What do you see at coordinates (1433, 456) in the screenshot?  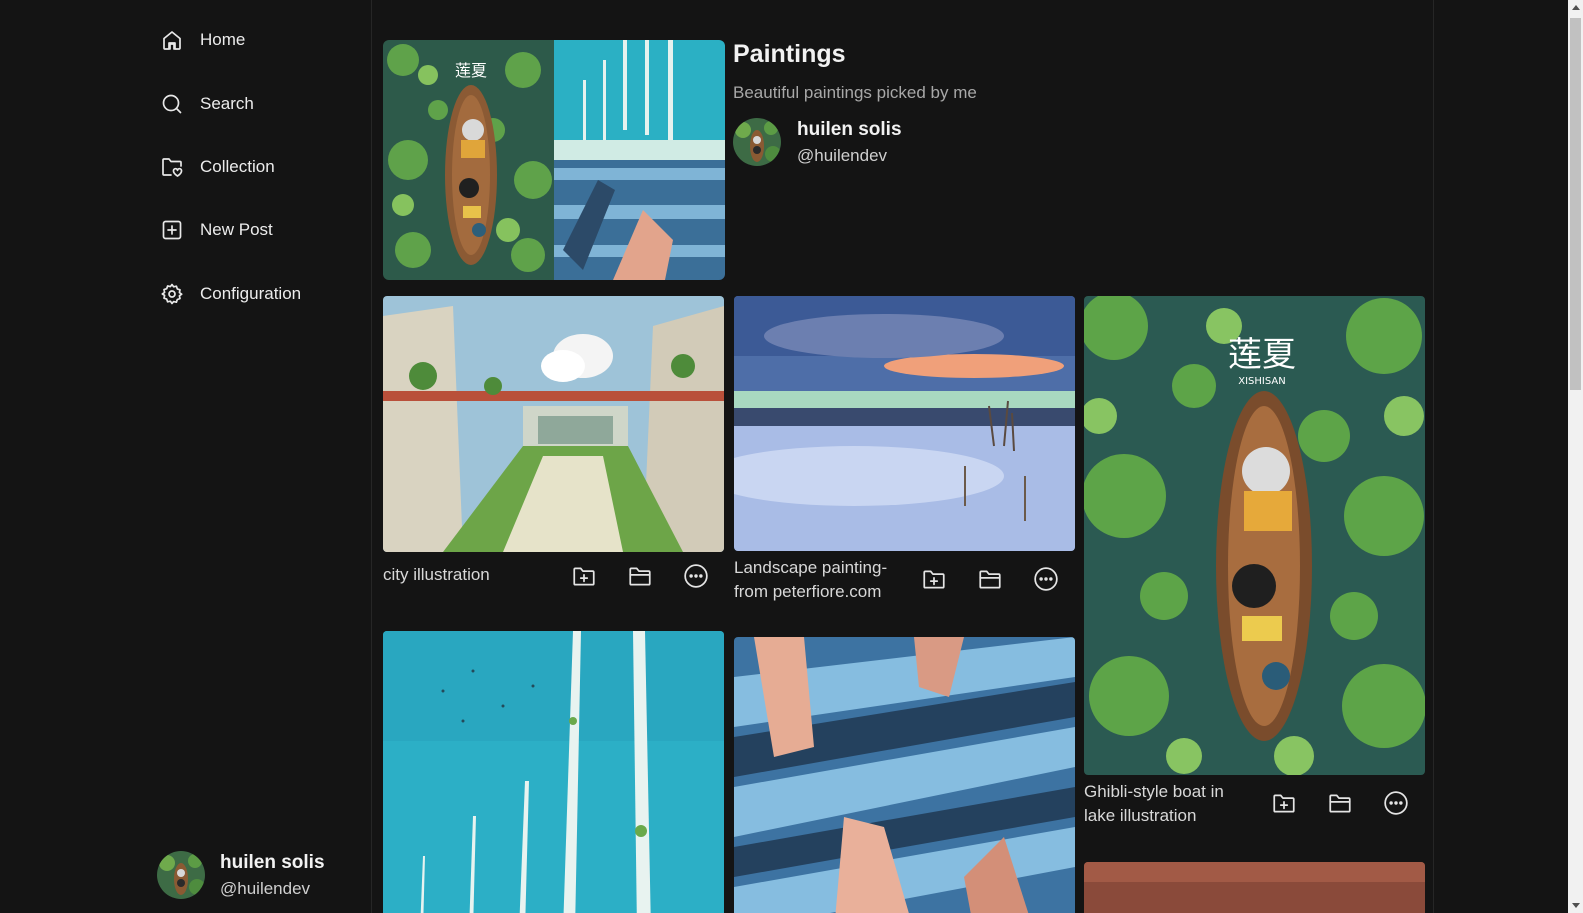 I see `content-border` at bounding box center [1433, 456].